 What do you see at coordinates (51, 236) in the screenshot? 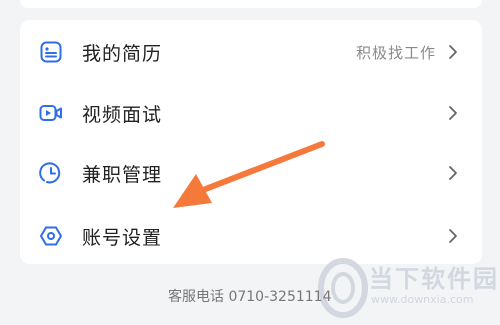
I see `settings-hexagon-icon` at bounding box center [51, 236].